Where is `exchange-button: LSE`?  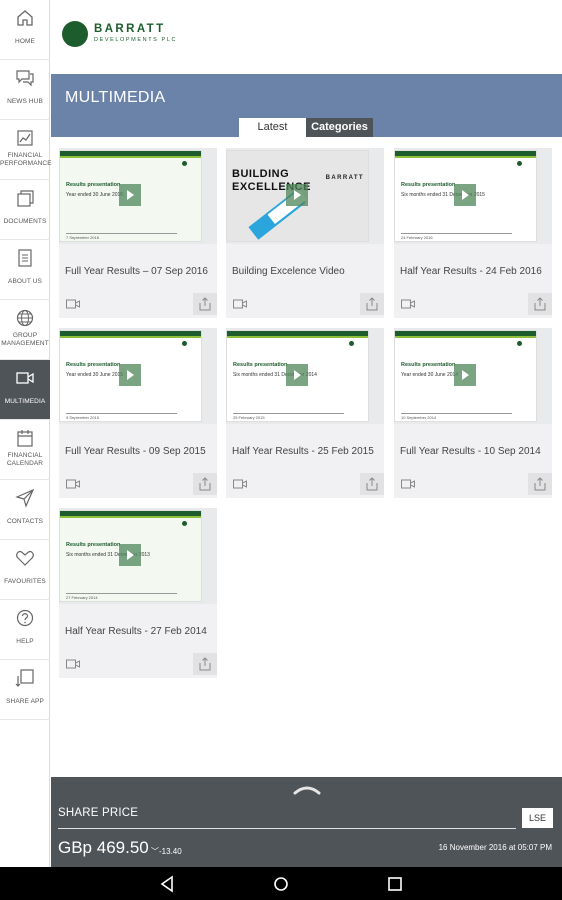 exchange-button: LSE is located at coordinates (537, 818).